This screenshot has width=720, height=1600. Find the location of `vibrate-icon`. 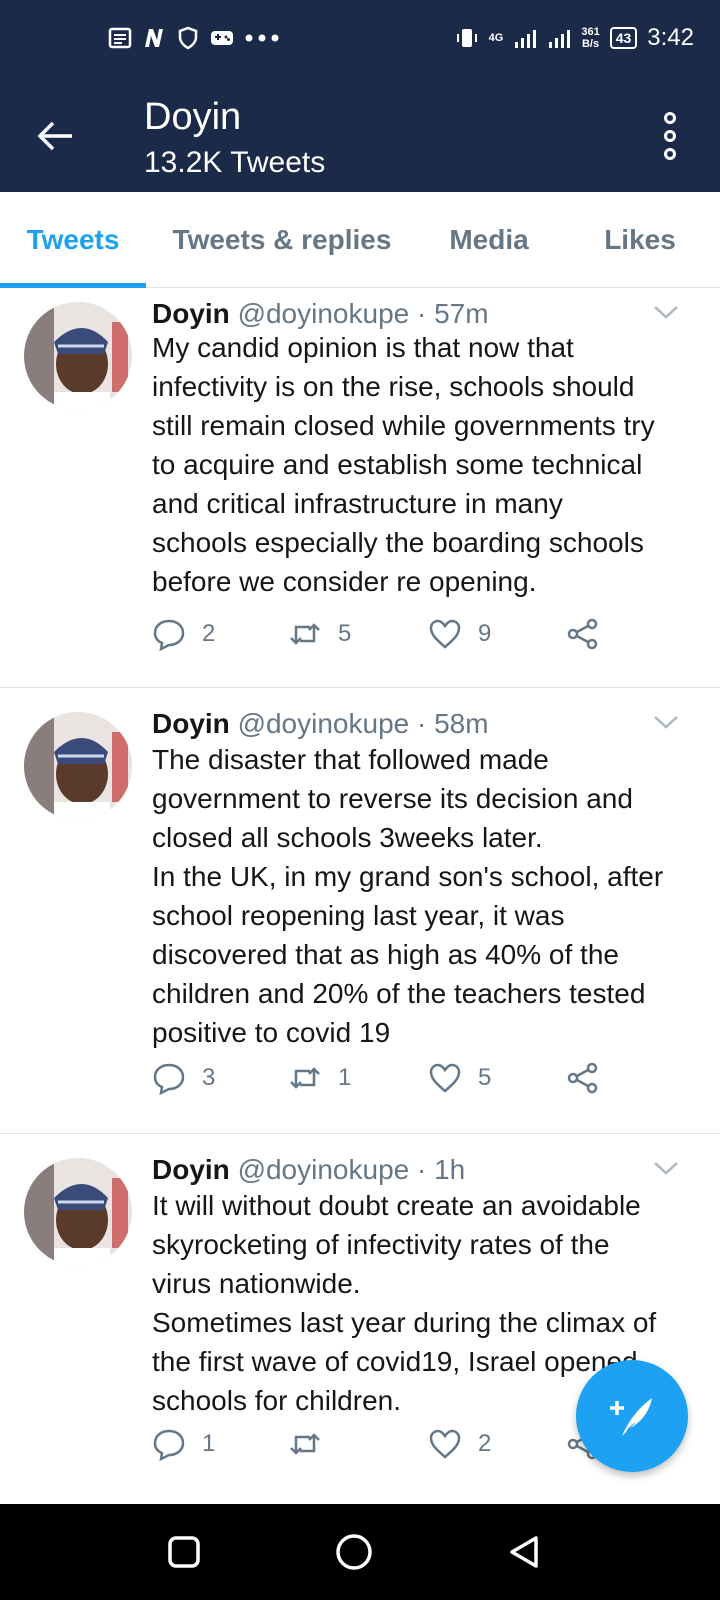

vibrate-icon is located at coordinates (466, 38).